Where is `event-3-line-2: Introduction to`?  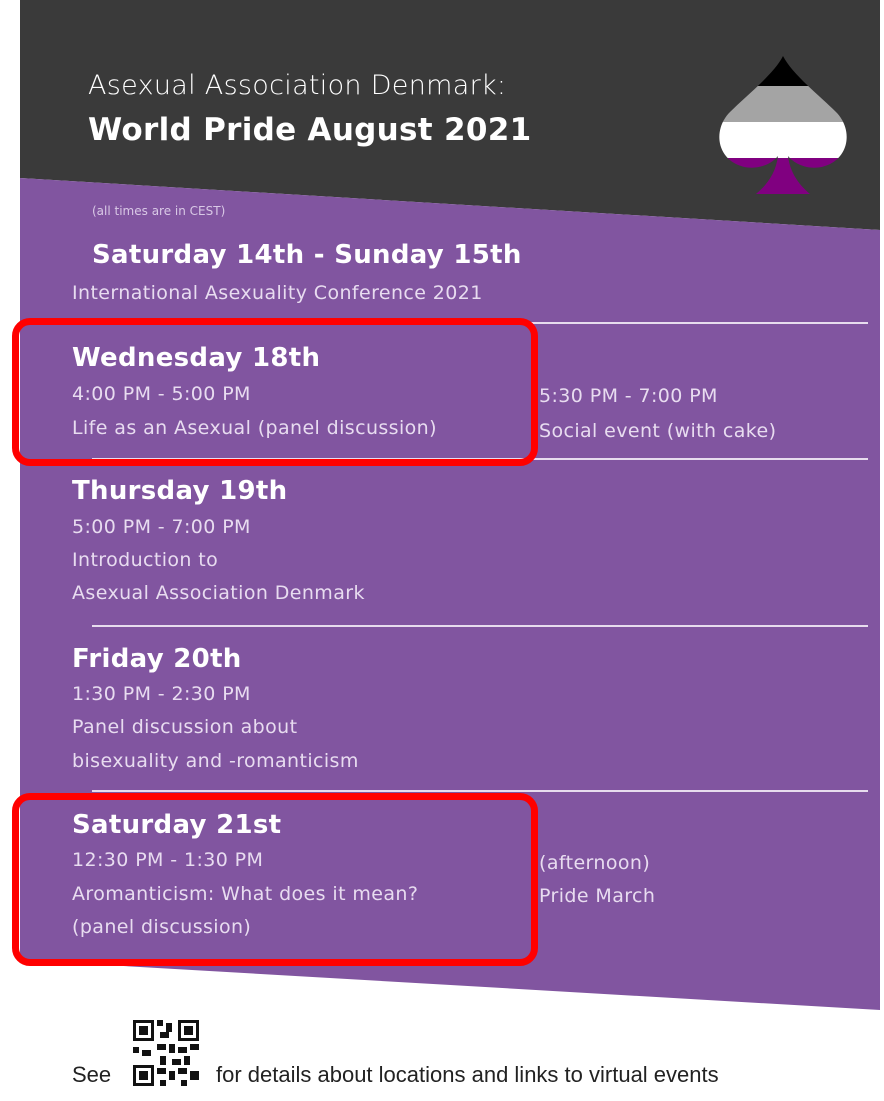 event-3-line-2: Introduction to is located at coordinates (145, 560).